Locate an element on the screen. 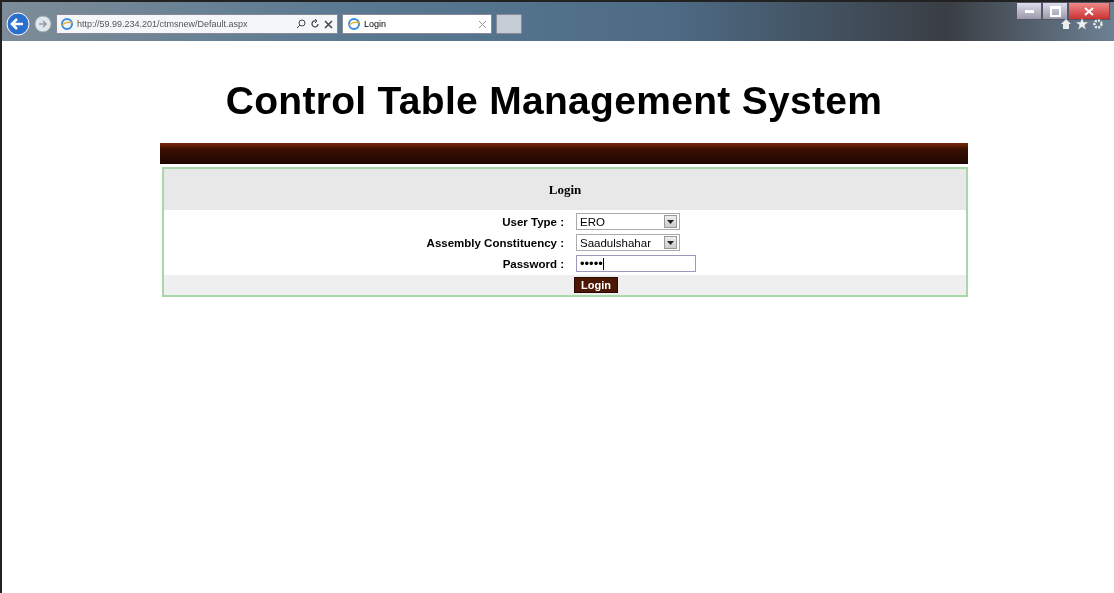  browser-tab: Login is located at coordinates (417, 24).